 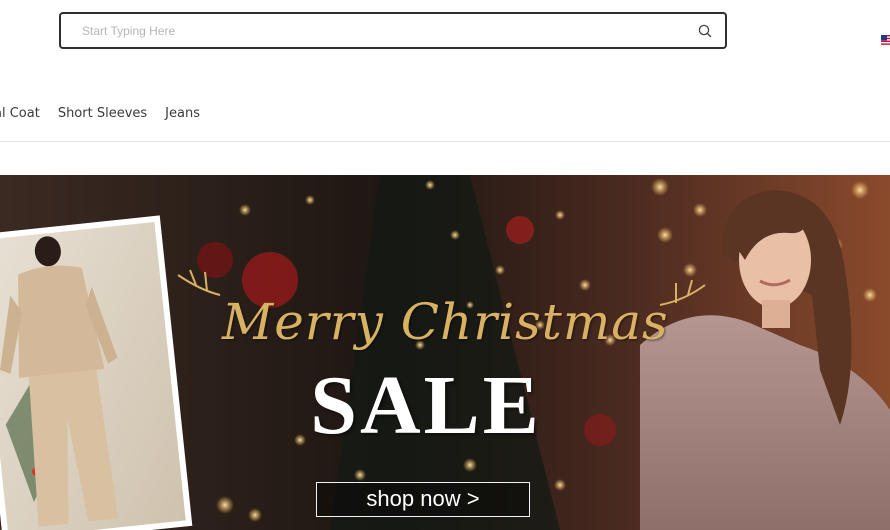 What do you see at coordinates (20, 117) in the screenshot?
I see `nav-item-coat: al Coat` at bounding box center [20, 117].